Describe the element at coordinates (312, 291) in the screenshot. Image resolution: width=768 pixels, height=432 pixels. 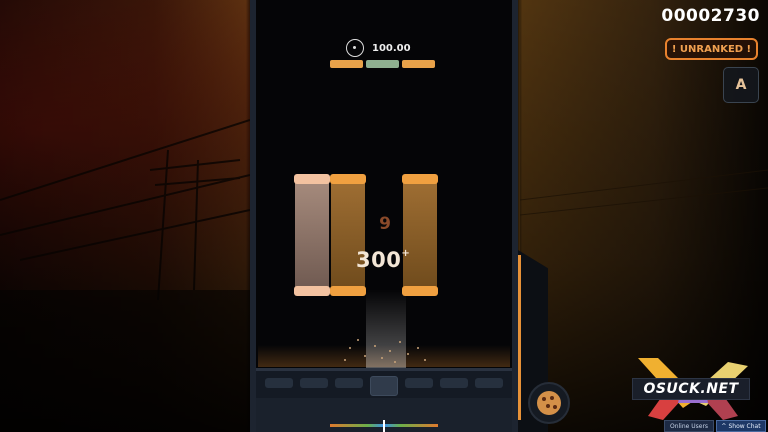
I see `hold-note-1-tail` at that location.